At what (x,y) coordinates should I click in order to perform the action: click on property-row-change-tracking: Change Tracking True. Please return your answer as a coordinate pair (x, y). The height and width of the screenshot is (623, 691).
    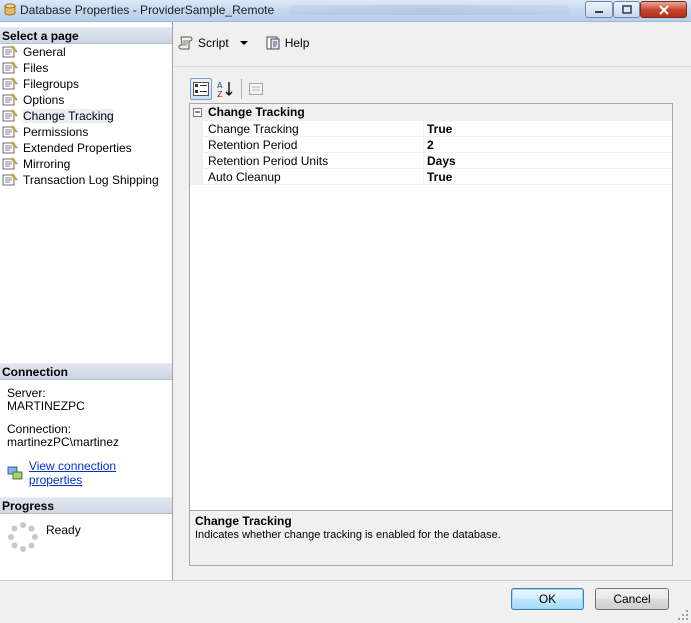
    Looking at the image, I should click on (431, 129).